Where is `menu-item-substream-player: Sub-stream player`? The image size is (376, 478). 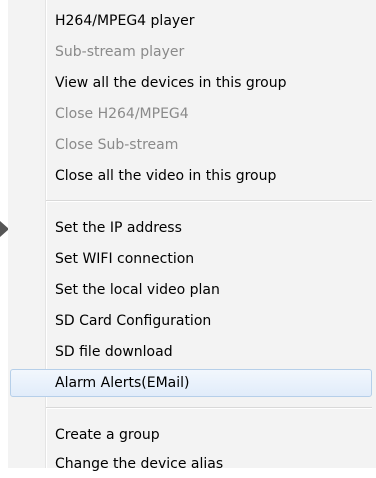
menu-item-substream-player: Sub-stream player is located at coordinates (120, 52).